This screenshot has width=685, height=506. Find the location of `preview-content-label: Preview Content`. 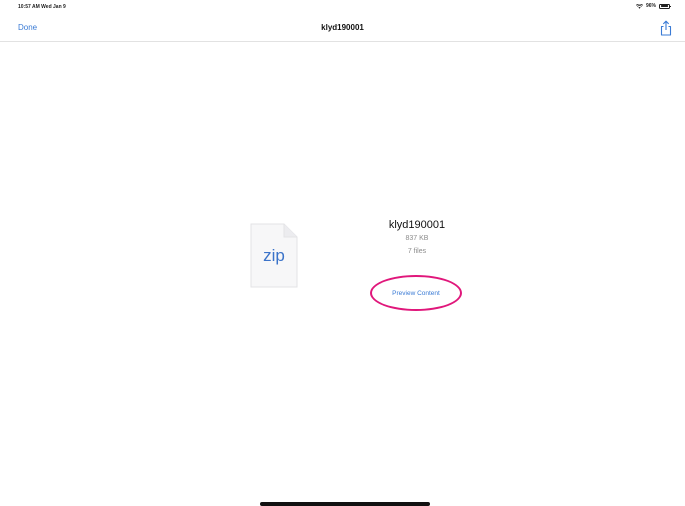

preview-content-label: Preview Content is located at coordinates (416, 293).